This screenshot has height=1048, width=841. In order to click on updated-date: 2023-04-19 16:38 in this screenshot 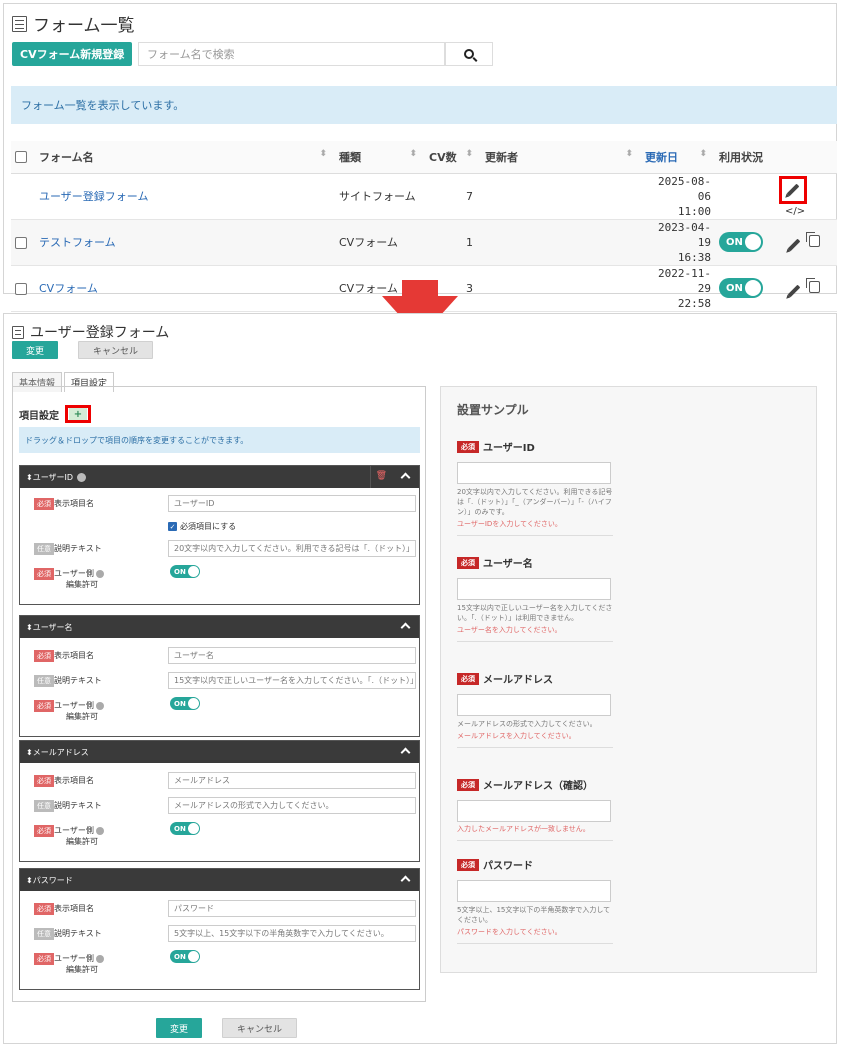, I will do `click(678, 242)`.